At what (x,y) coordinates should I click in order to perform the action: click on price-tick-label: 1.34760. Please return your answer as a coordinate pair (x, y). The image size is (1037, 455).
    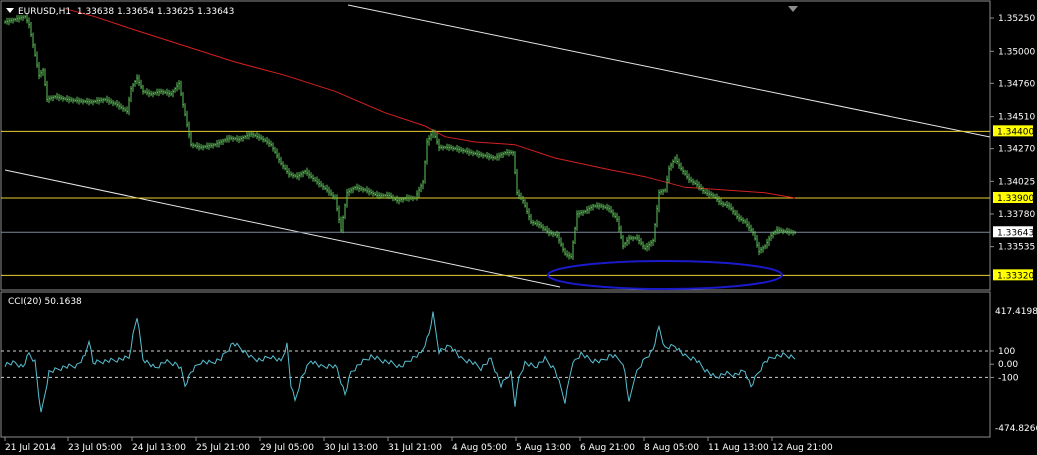
    Looking at the image, I should click on (1016, 84).